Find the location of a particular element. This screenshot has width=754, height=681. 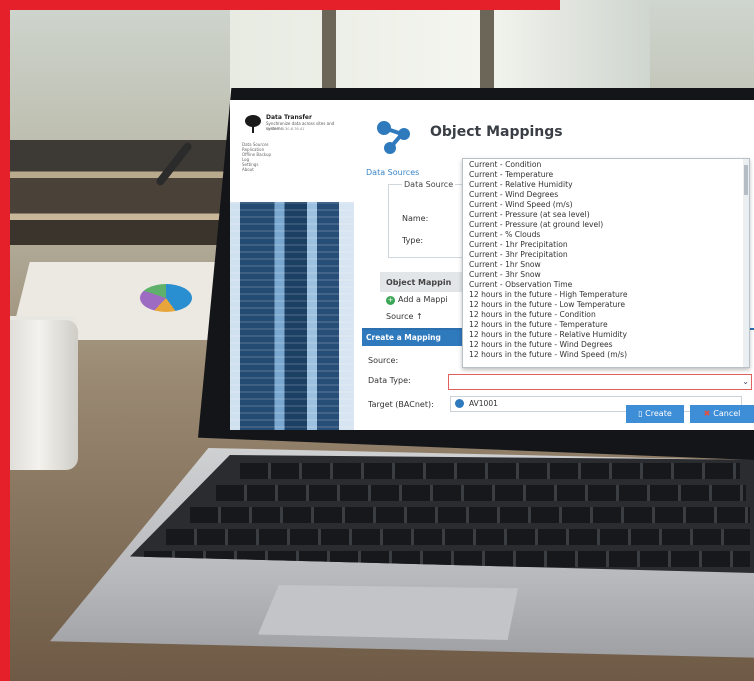

red-frame-top is located at coordinates (280, 5).